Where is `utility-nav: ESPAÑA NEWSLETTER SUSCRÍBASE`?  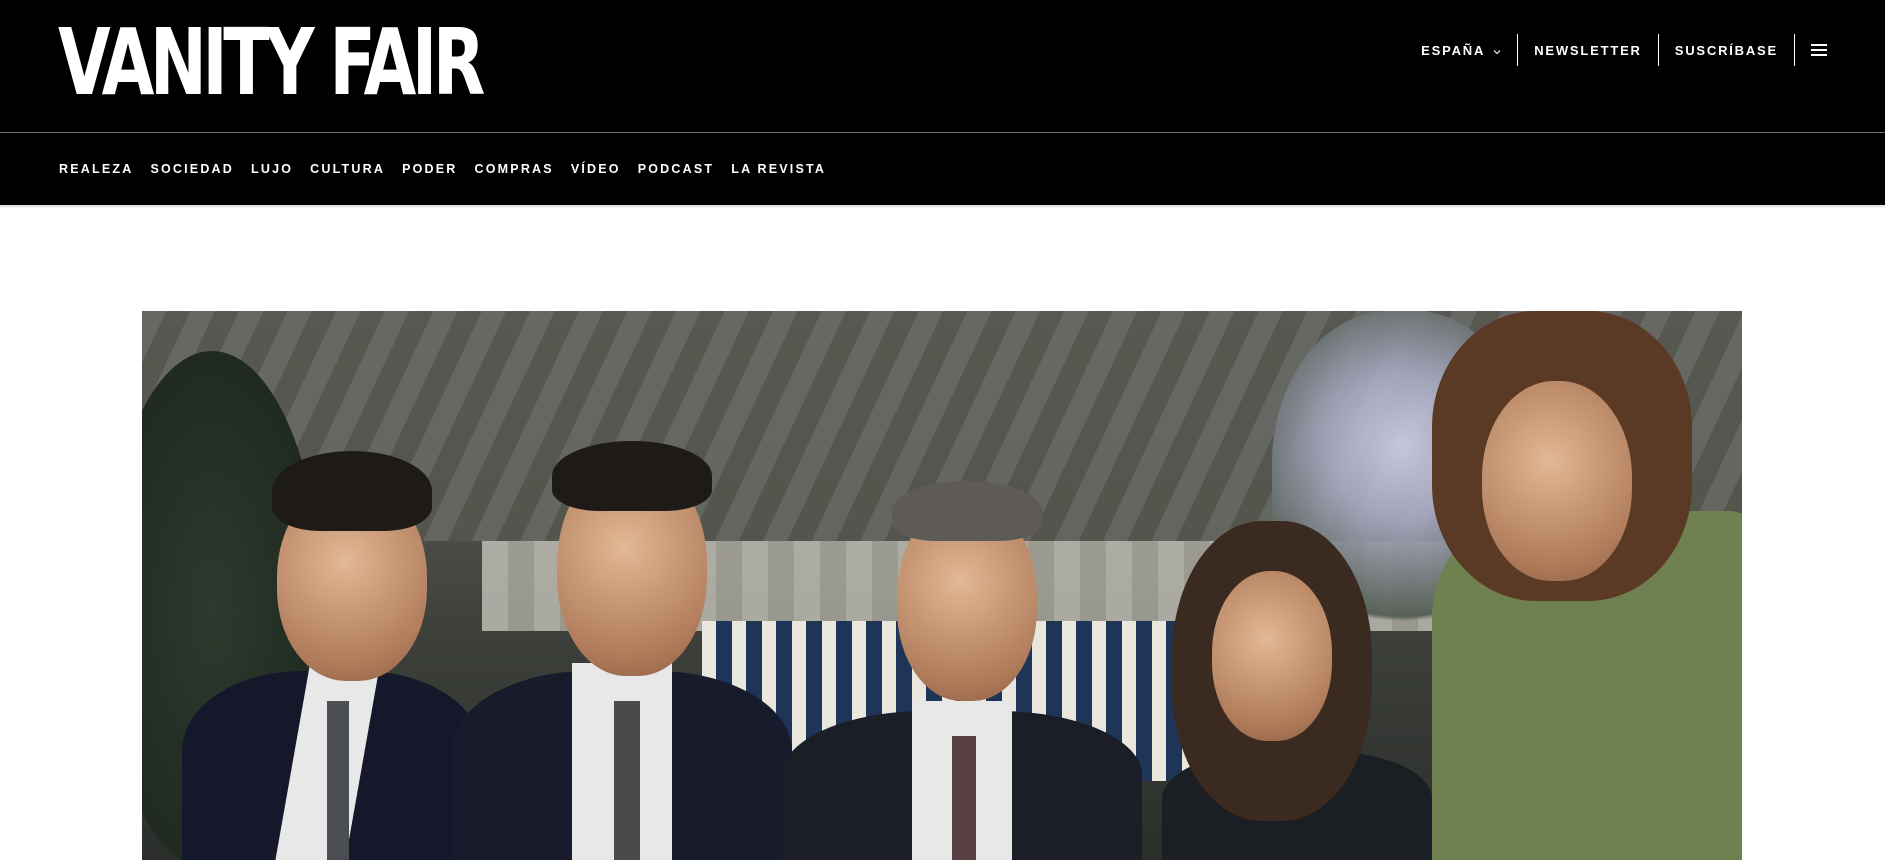 utility-nav: ESPAÑA NEWSLETTER SUSCRÍBASE is located at coordinates (1616, 50).